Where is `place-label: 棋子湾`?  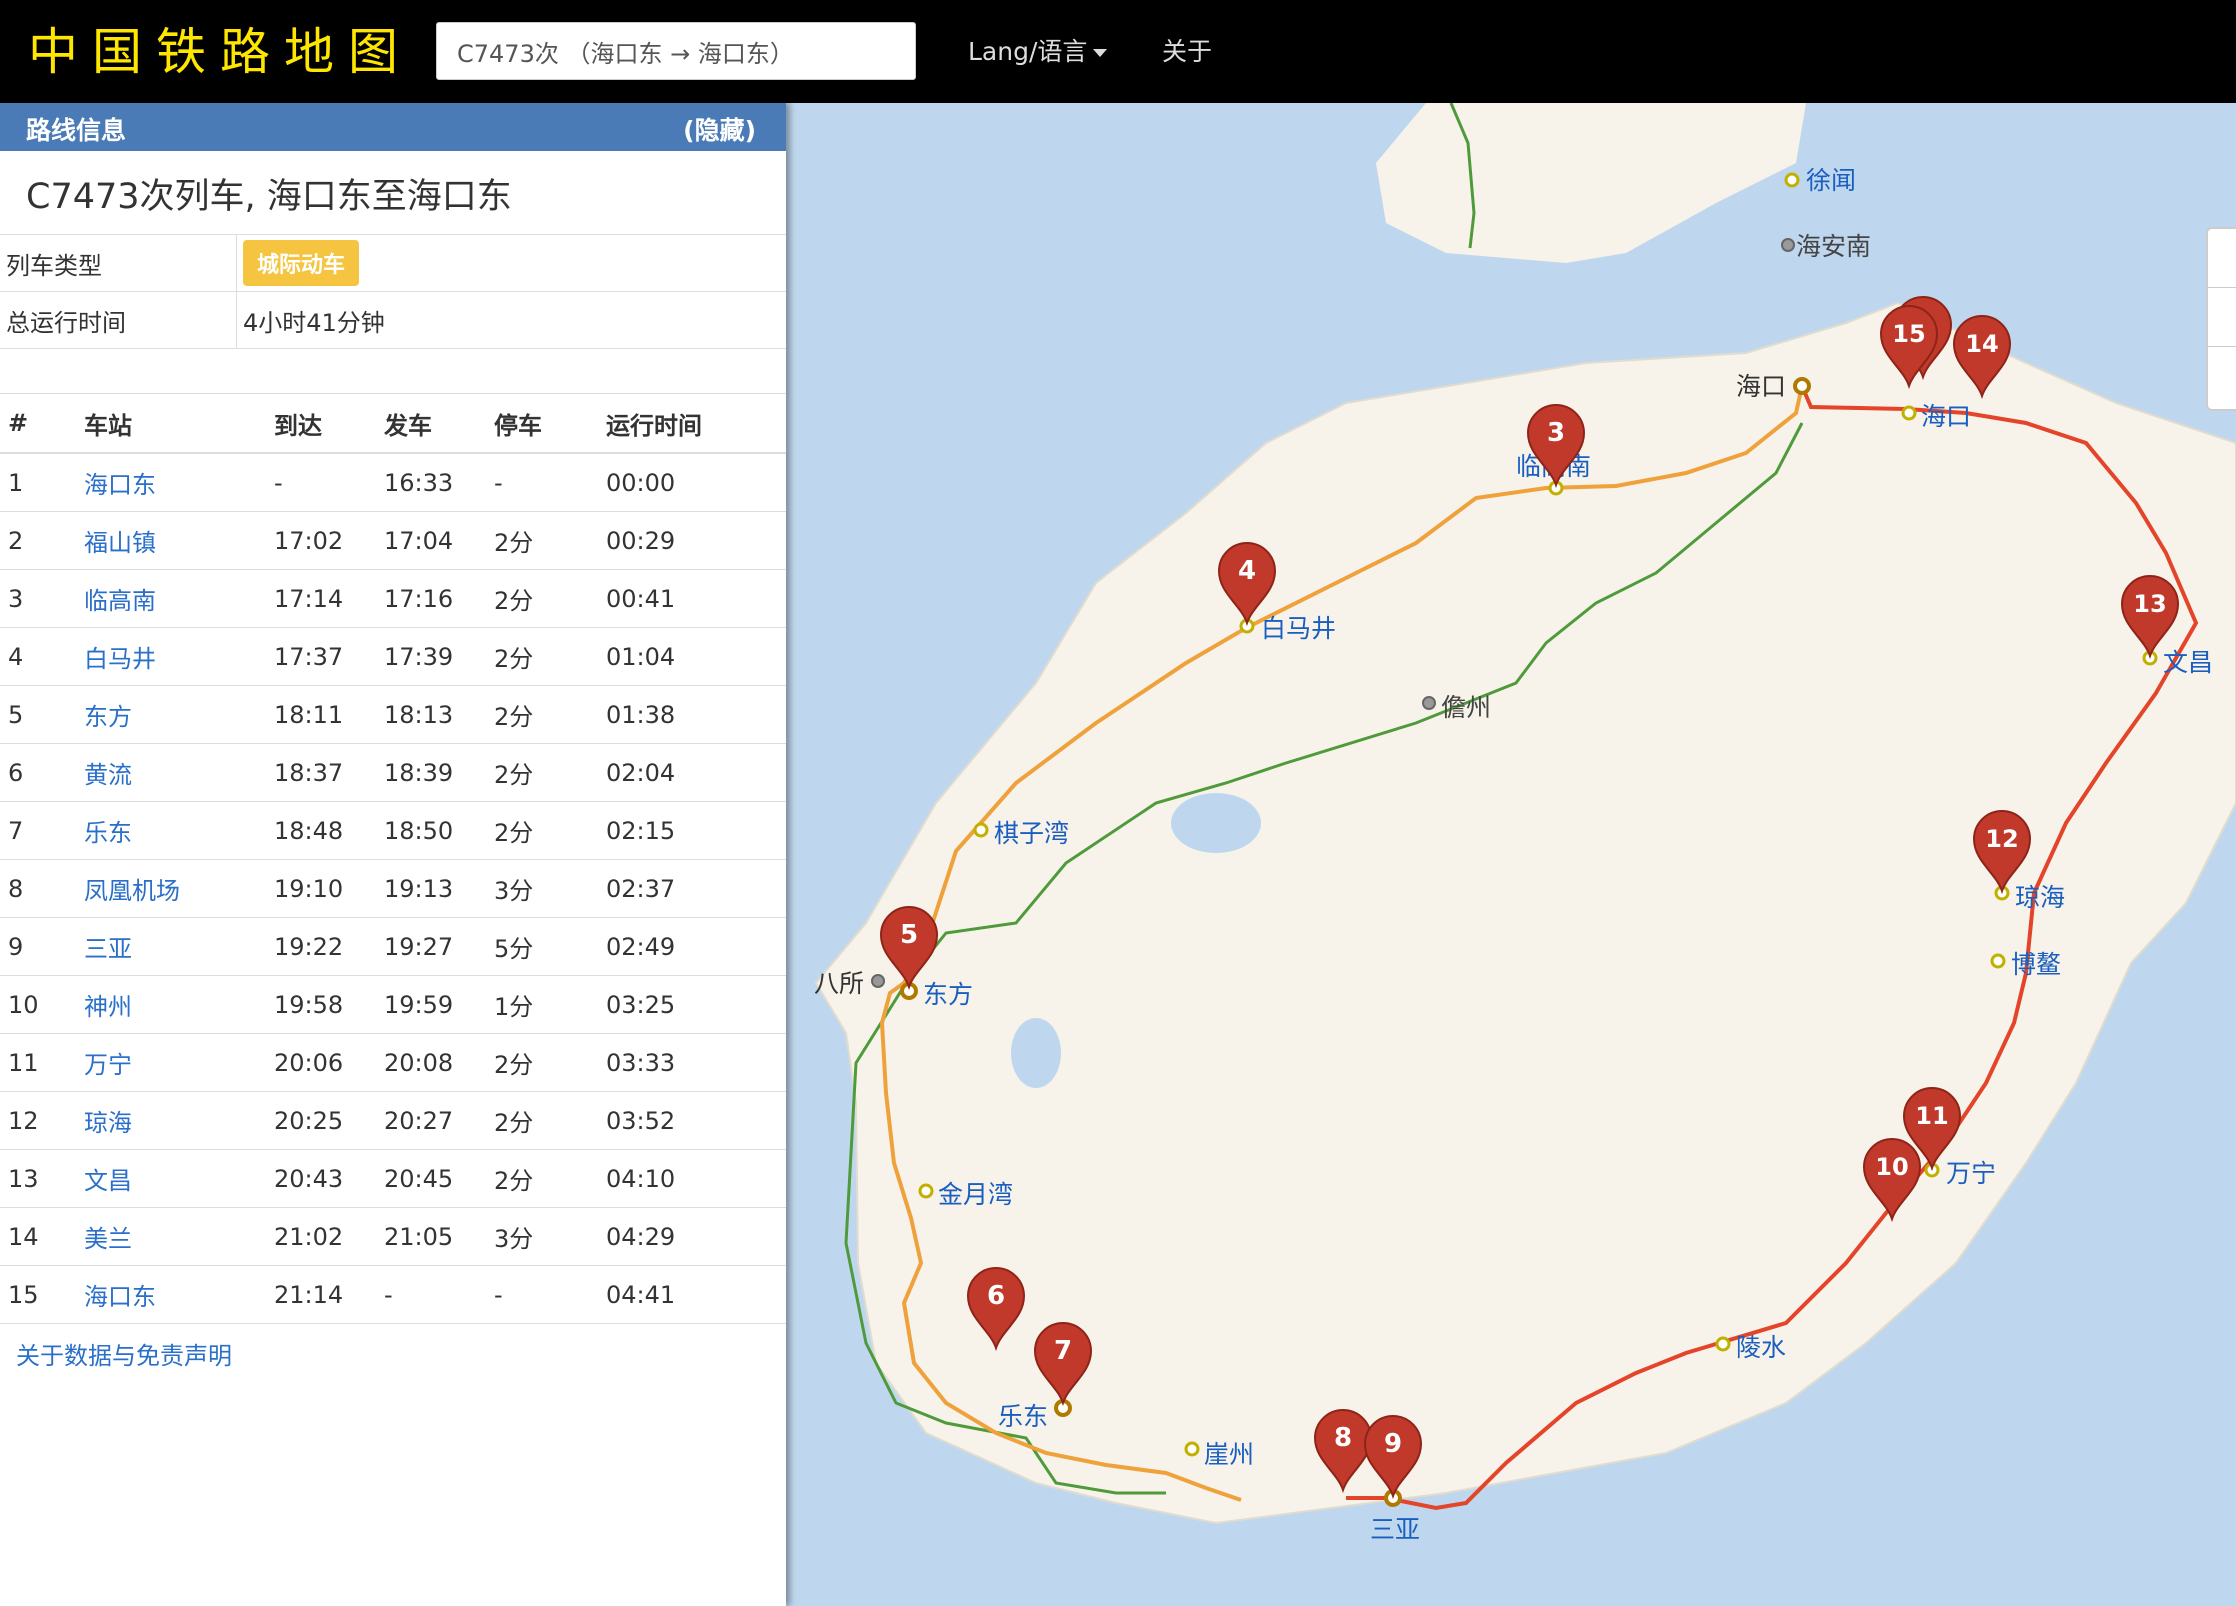
place-label: 棋子湾 is located at coordinates (1031, 833).